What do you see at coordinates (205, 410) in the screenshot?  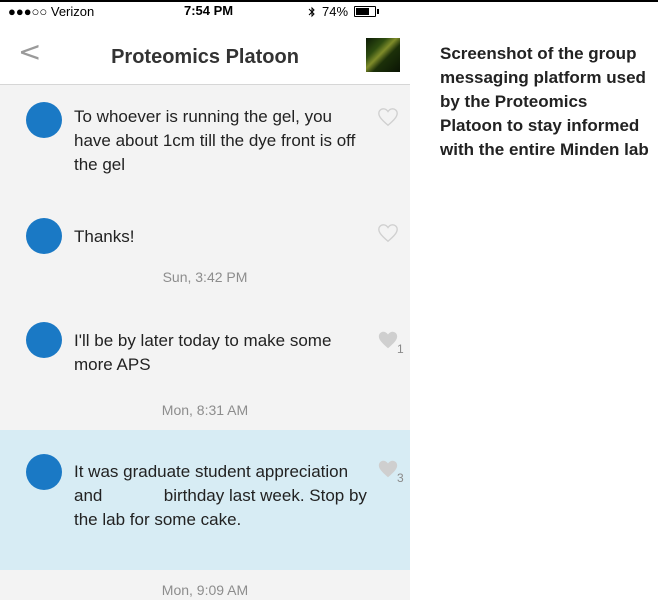 I see `timestamp: Mon, 8:31 AM` at bounding box center [205, 410].